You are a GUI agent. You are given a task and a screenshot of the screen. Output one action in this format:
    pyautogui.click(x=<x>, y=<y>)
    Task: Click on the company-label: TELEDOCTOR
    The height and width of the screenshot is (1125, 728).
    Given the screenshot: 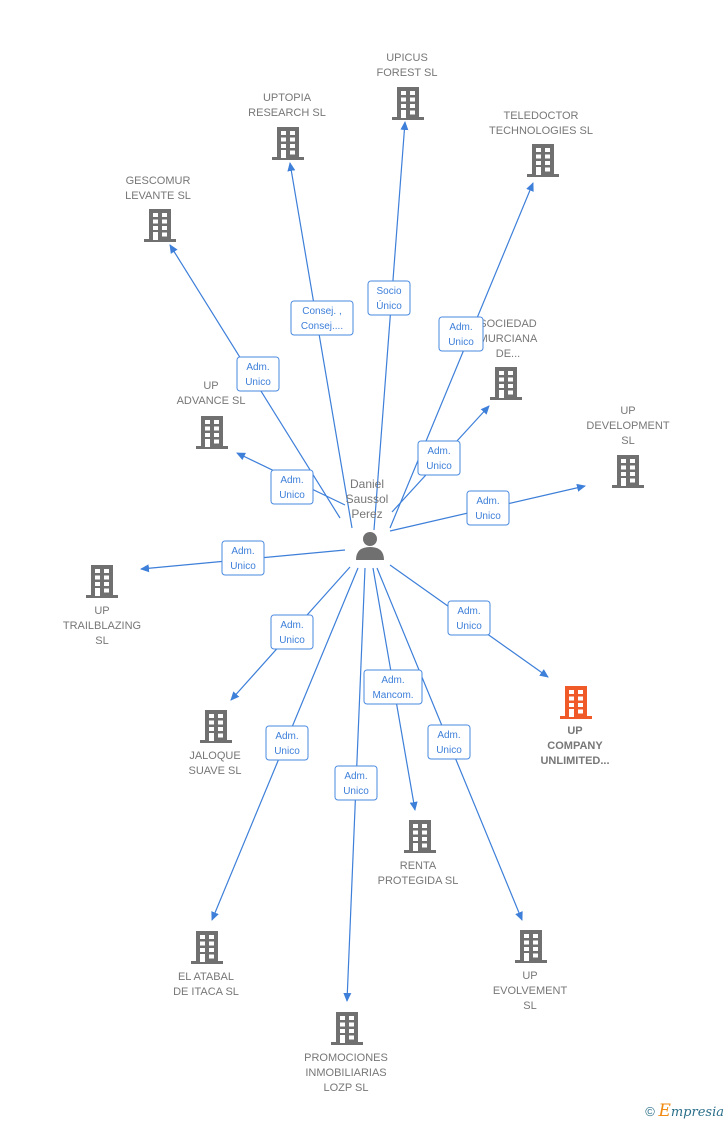 What is the action you would take?
    pyautogui.click(x=541, y=116)
    